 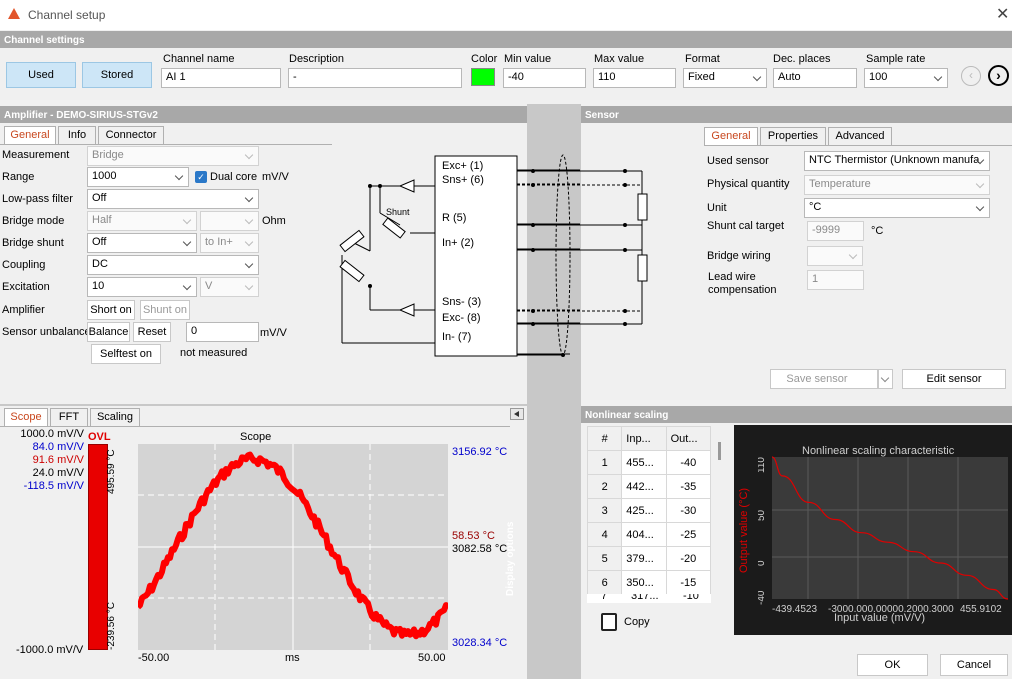 What do you see at coordinates (742, 290) in the screenshot?
I see `lead-wire-label-2: compensation` at bounding box center [742, 290].